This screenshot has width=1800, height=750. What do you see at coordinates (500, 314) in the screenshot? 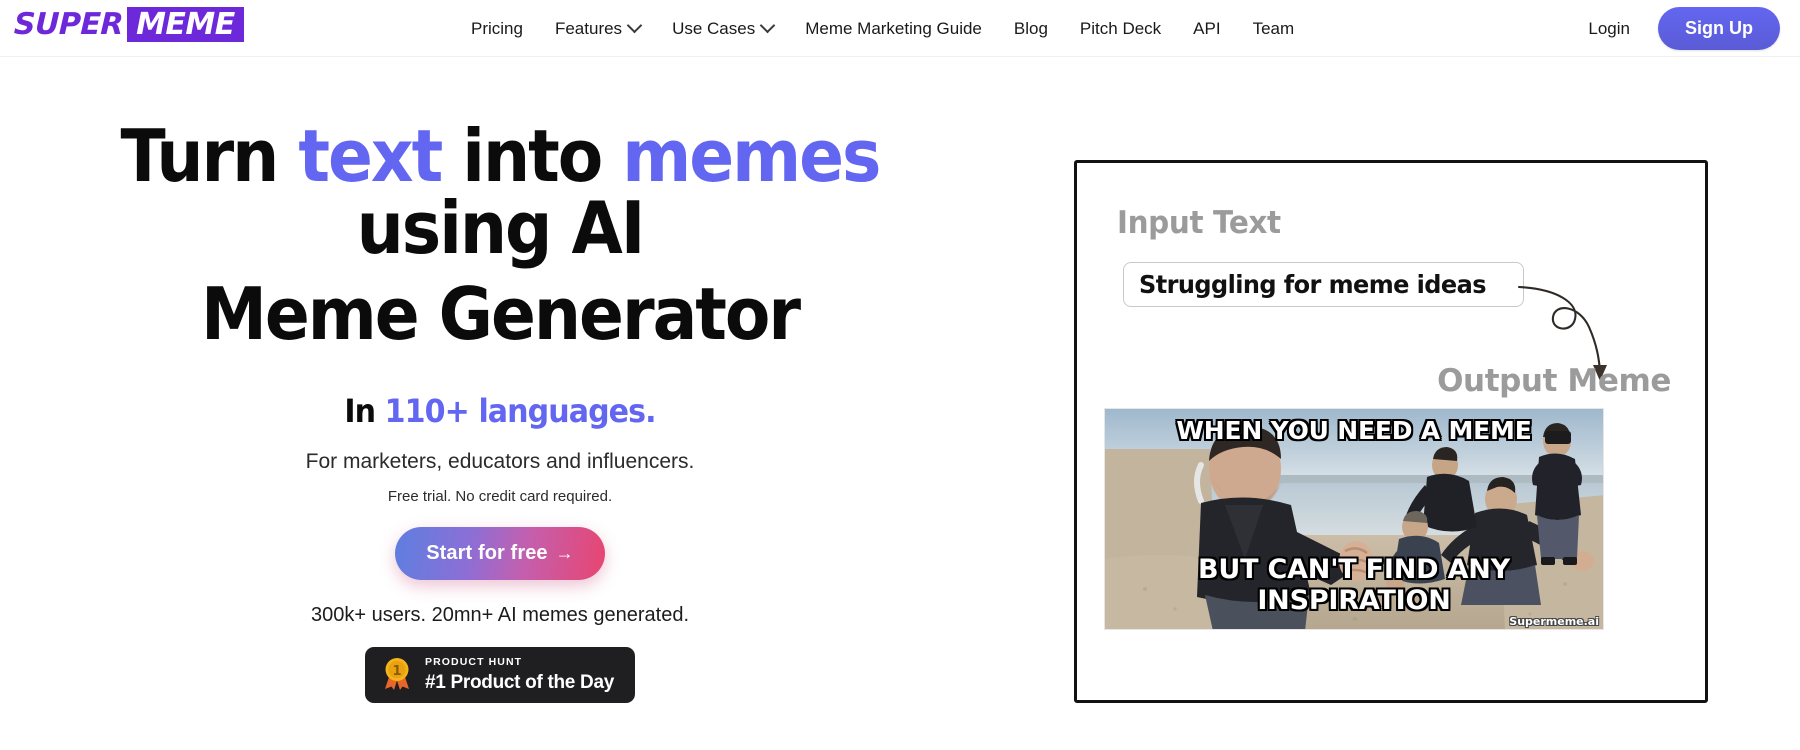
I see `headline-line-2: Meme Generator` at bounding box center [500, 314].